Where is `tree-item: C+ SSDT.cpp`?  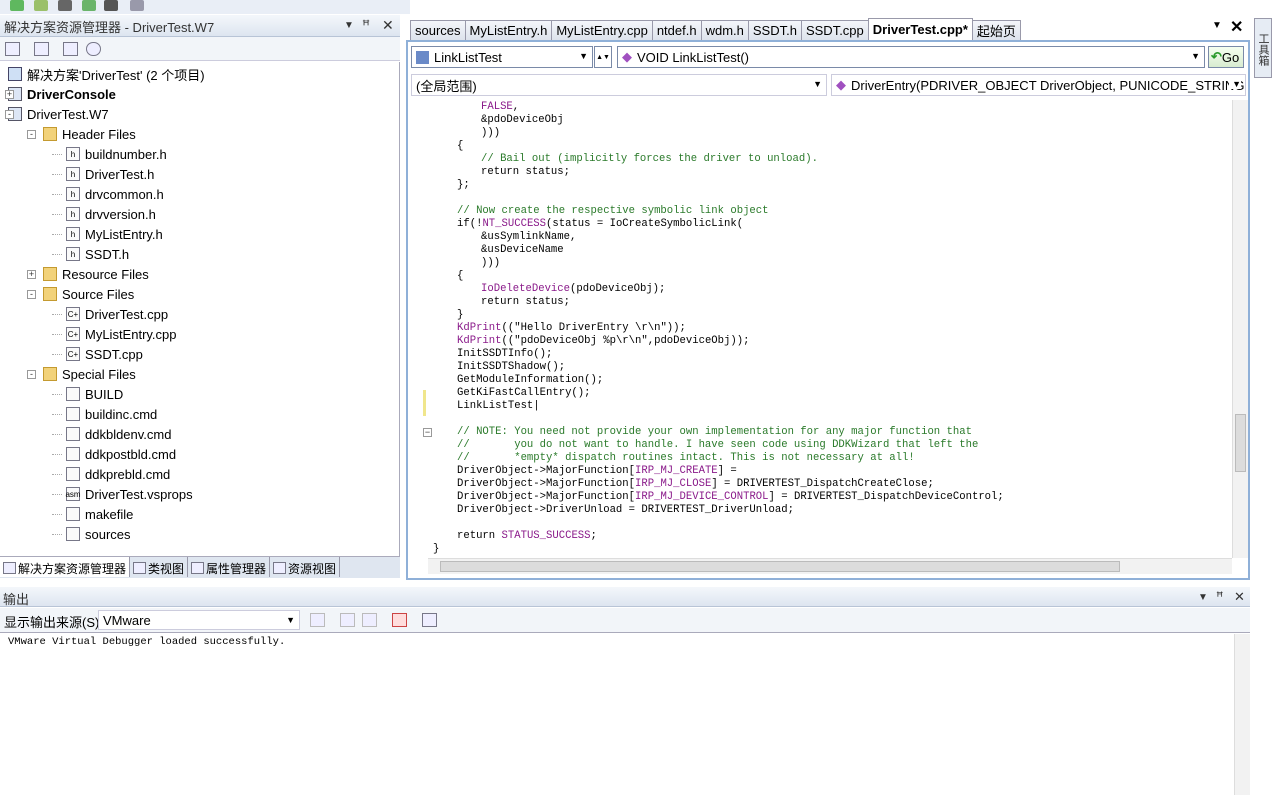
tree-item: C+ SSDT.cpp is located at coordinates (104, 354).